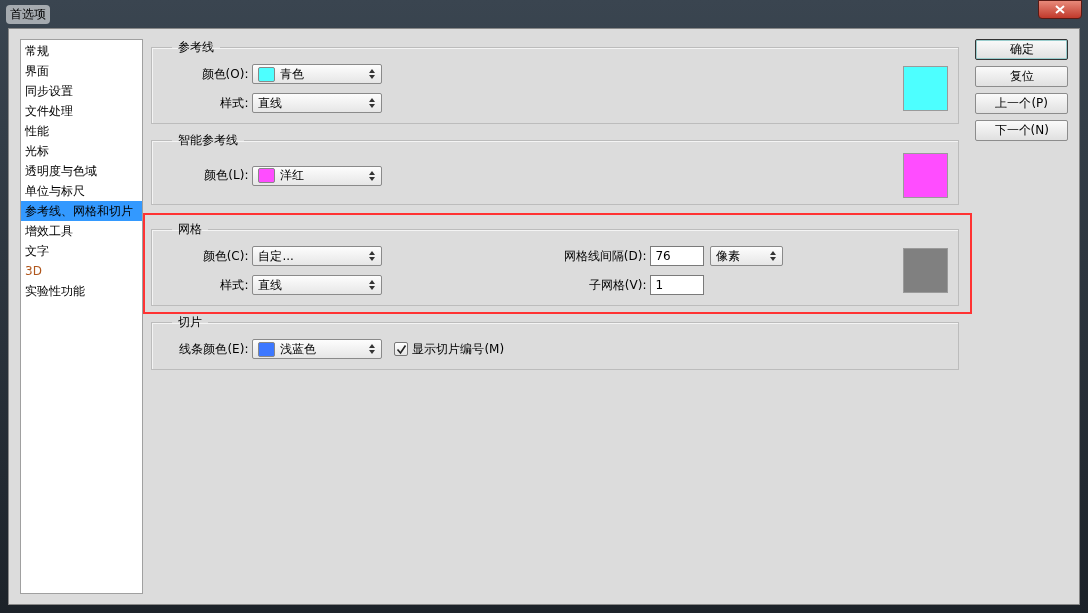 The image size is (1088, 613). Describe the element at coordinates (82, 291) in the screenshot. I see `category-item: 实验性功能` at that location.